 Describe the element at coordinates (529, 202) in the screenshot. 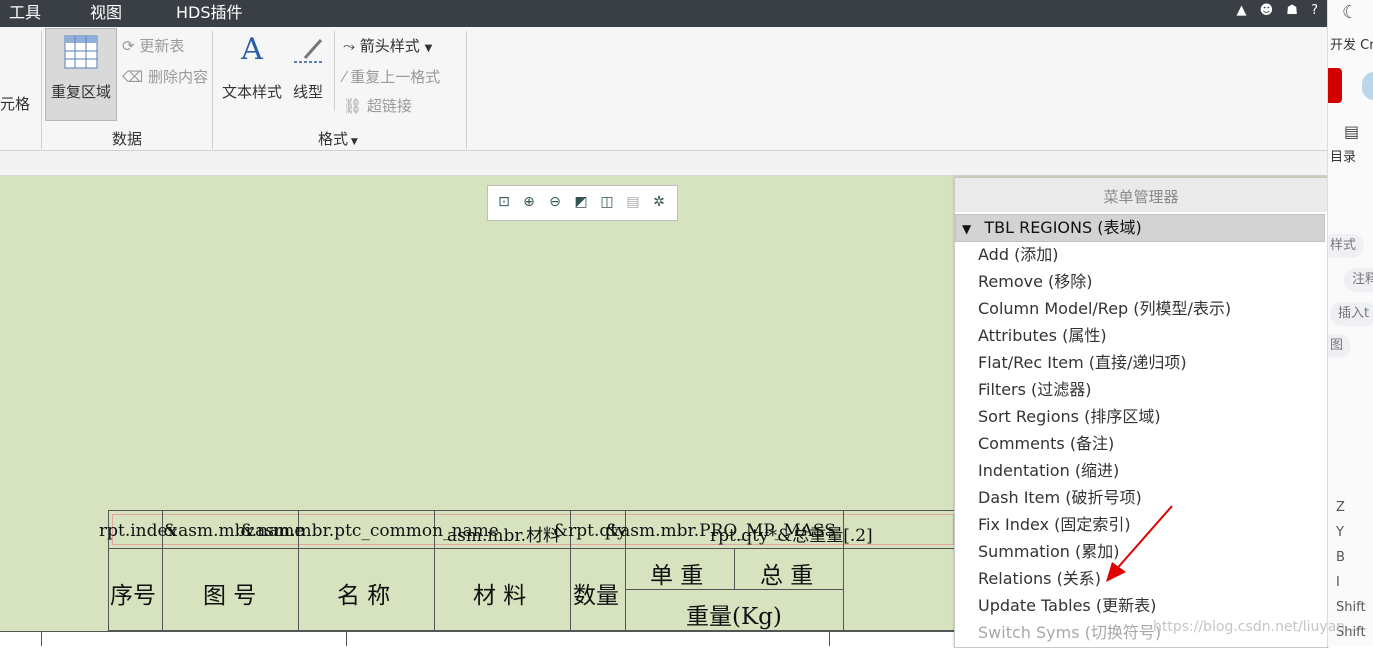

I see `zoom-in-icon: ⊕` at that location.